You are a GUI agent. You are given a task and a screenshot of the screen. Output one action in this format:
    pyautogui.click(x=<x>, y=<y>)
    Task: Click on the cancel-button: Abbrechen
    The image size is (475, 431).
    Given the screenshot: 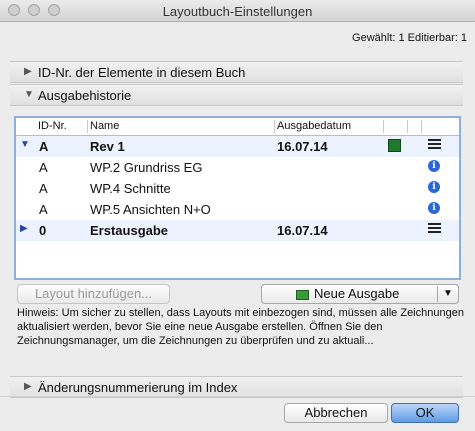 What is the action you would take?
    pyautogui.click(x=336, y=413)
    